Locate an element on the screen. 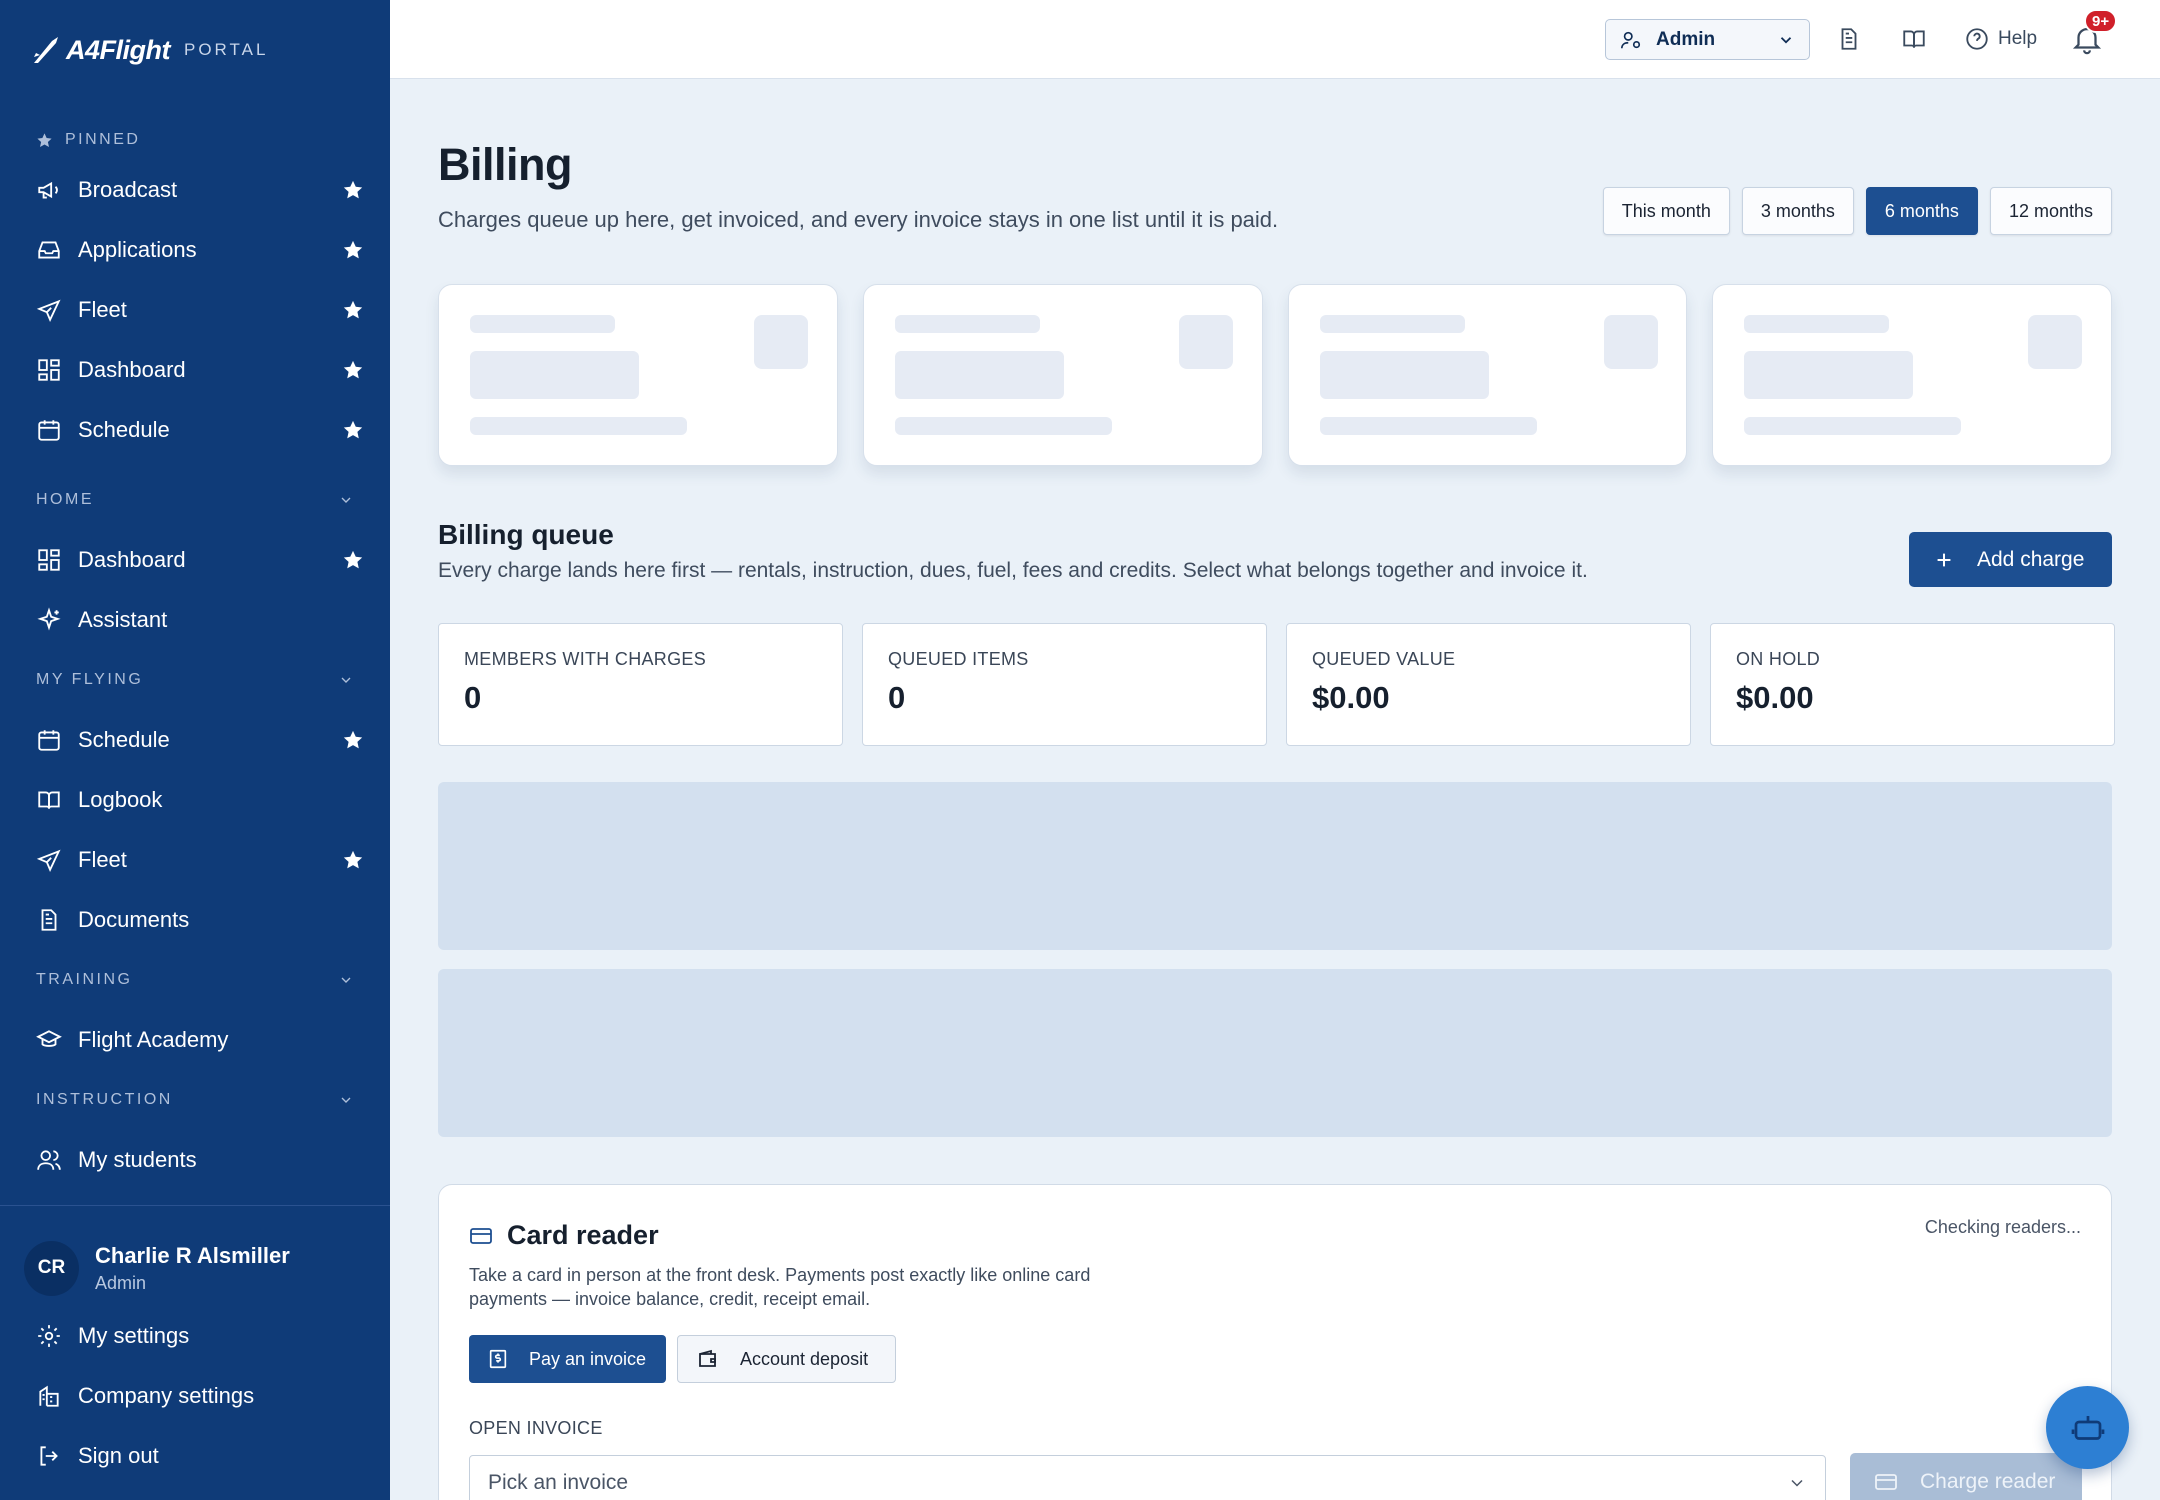 The width and height of the screenshot is (2160, 1500). user-switch-icon is located at coordinates (1631, 39).